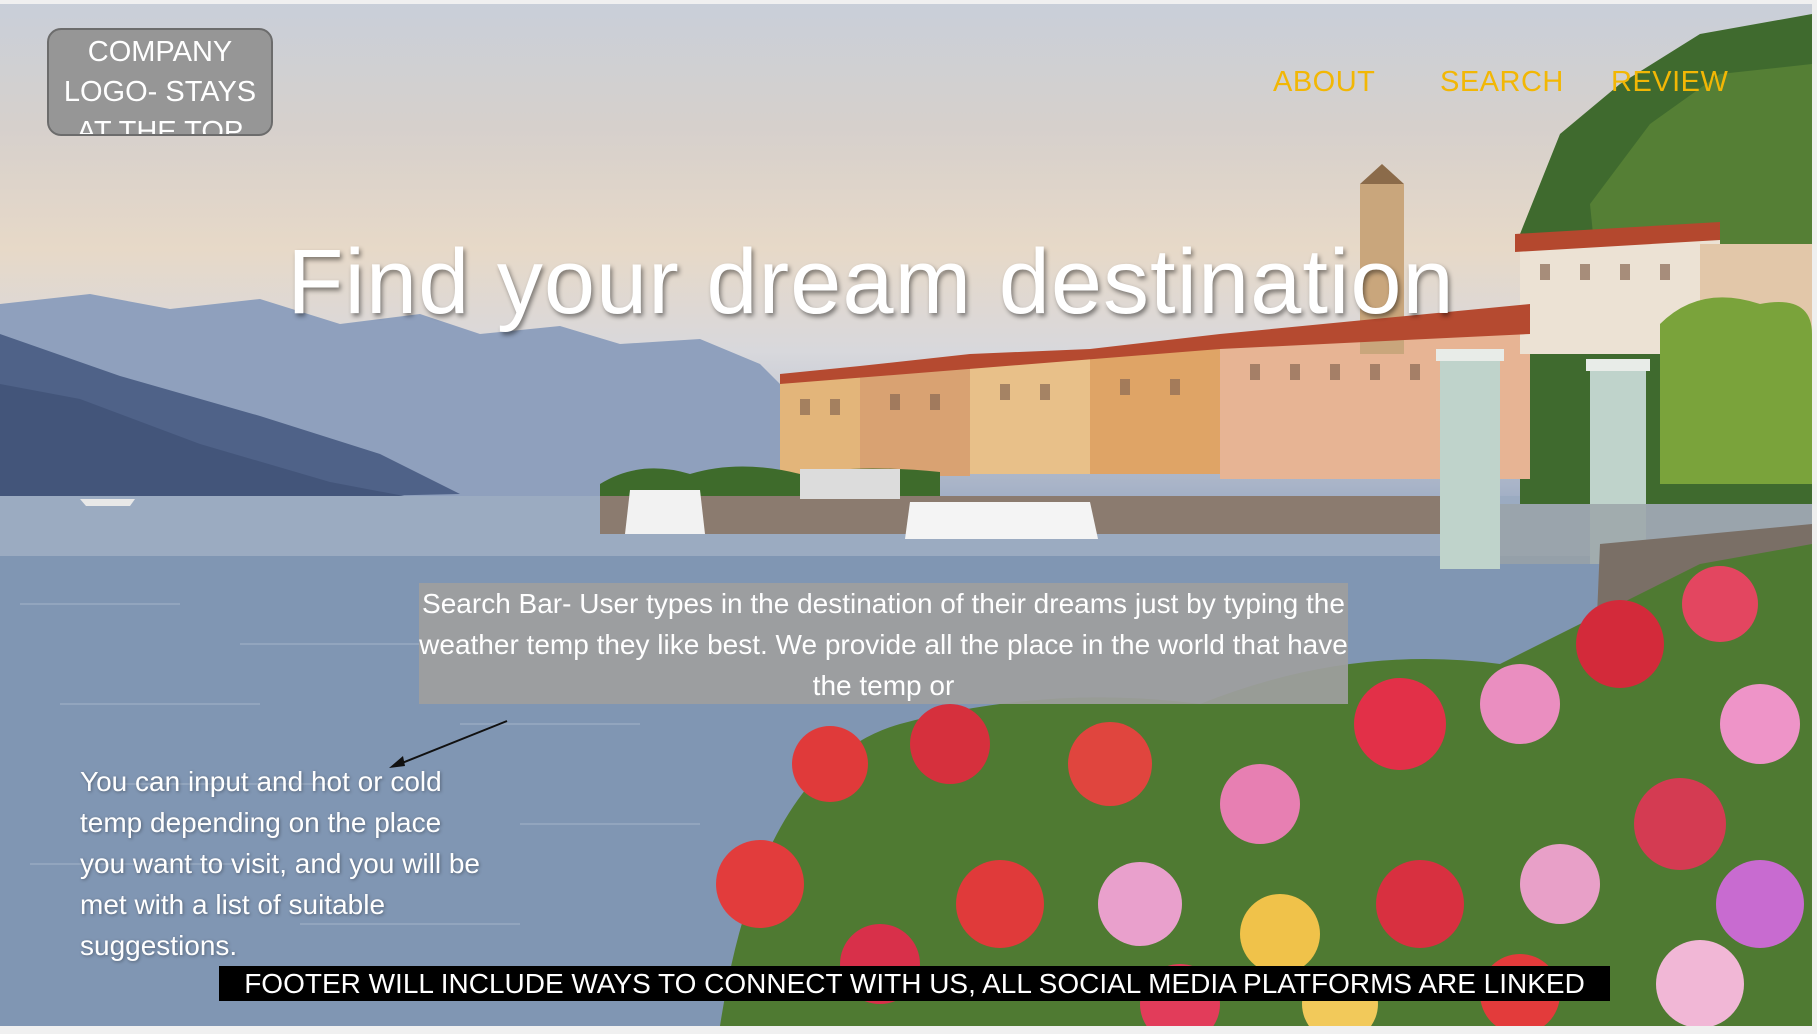 This screenshot has width=1817, height=1034. What do you see at coordinates (1502, 82) in the screenshot?
I see `nav-search-link: SEARCH` at bounding box center [1502, 82].